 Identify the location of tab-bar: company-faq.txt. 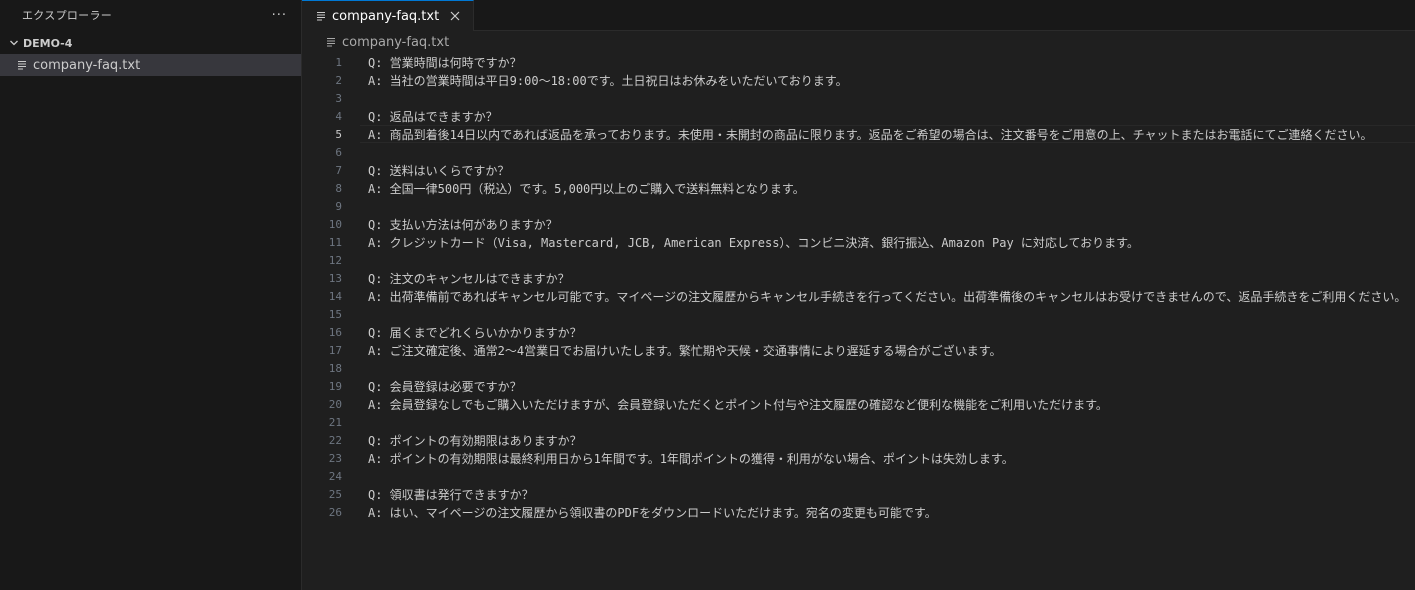
(858, 15).